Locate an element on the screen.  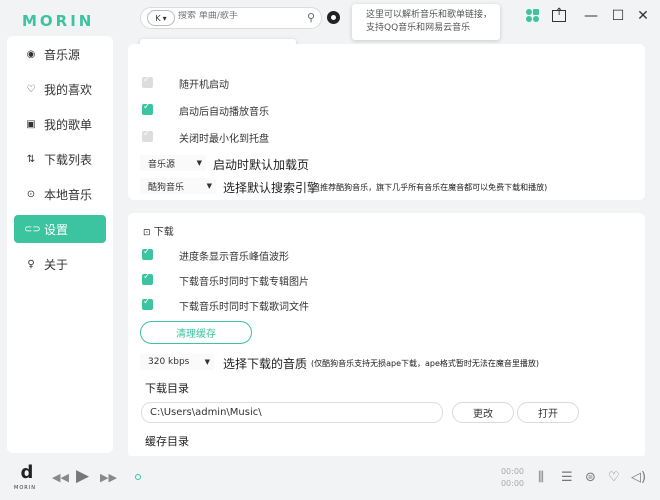
search-engine-label: 选择默认搜索引擎 is located at coordinates (271, 188).